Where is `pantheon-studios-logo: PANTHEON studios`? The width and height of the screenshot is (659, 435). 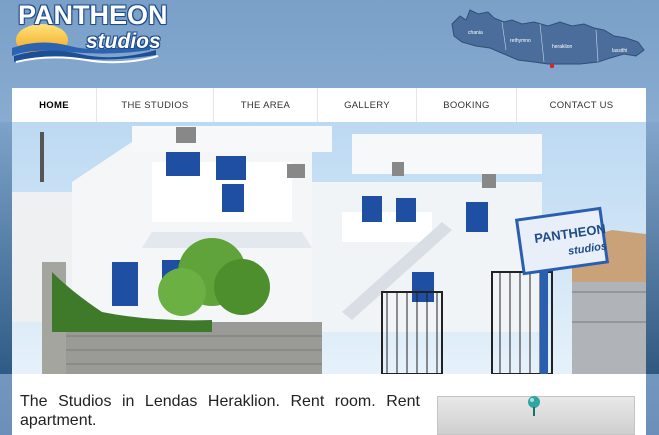
pantheon-studios-logo: PANTHEON studios is located at coordinates (89, 36).